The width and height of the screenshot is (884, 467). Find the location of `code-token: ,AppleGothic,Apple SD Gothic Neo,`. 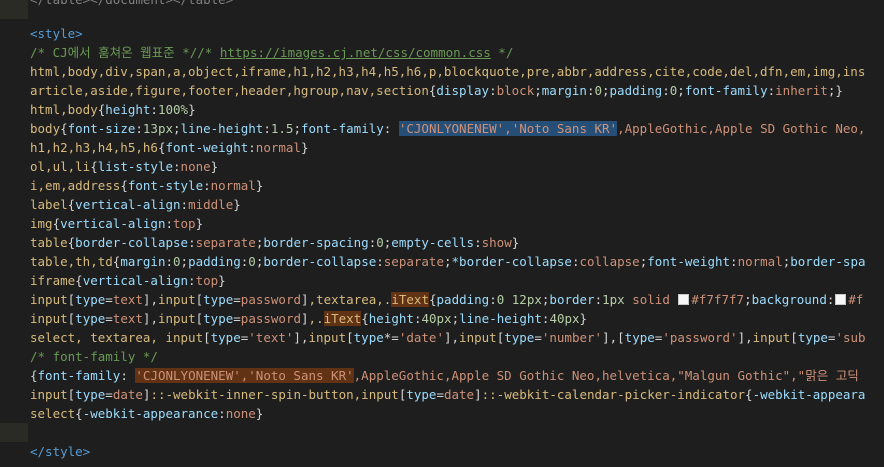

code-token: ,AppleGothic,Apple SD Gothic Neo, is located at coordinates (741, 128).